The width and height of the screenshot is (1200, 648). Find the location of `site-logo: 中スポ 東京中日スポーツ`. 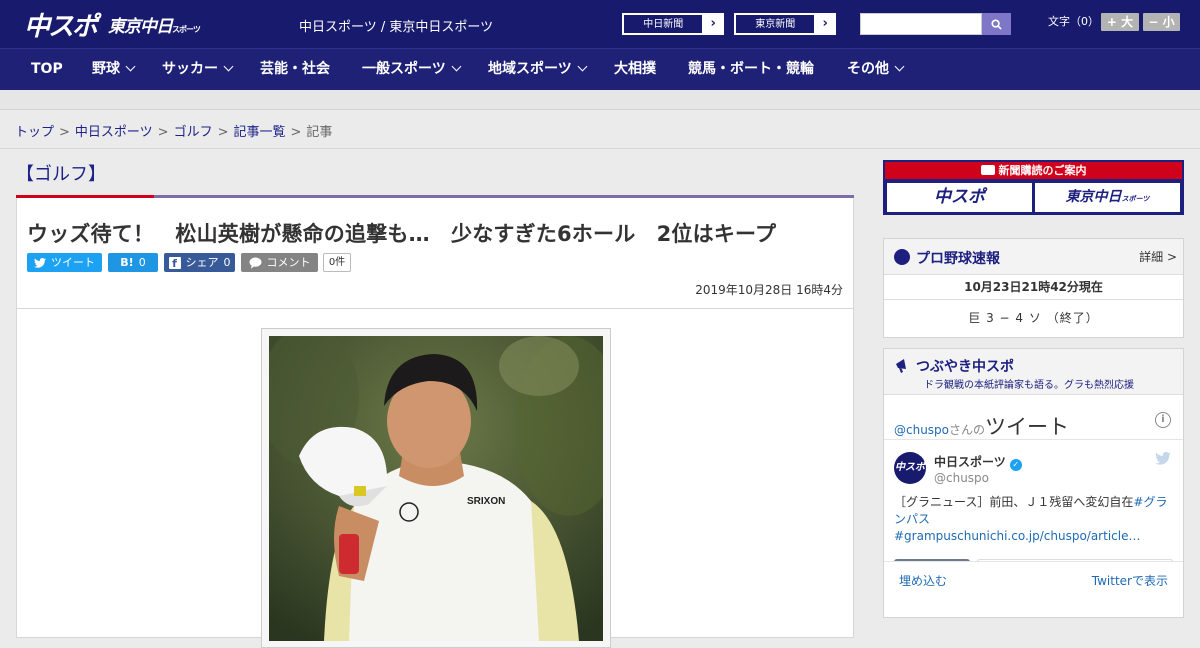

site-logo: 中スポ 東京中日スポーツ is located at coordinates (112, 25).